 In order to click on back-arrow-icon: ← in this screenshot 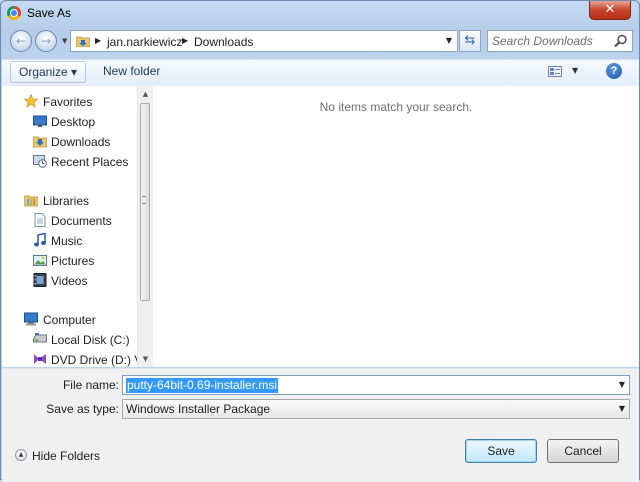, I will do `click(21, 41)`.